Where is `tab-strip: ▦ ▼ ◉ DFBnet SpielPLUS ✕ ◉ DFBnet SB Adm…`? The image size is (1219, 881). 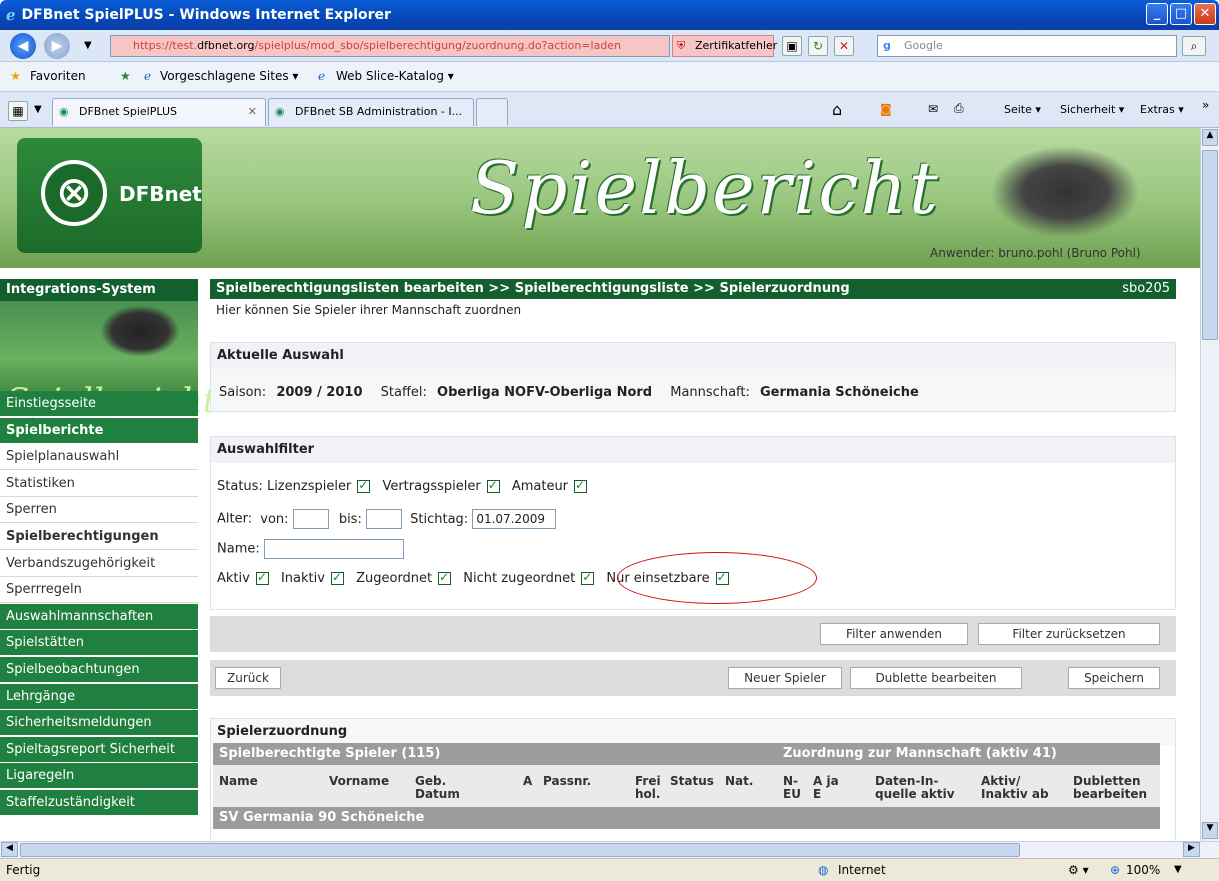 tab-strip: ▦ ▼ ◉ DFBnet SpielPLUS ✕ ◉ DFBnet SB Adm… is located at coordinates (609, 110).